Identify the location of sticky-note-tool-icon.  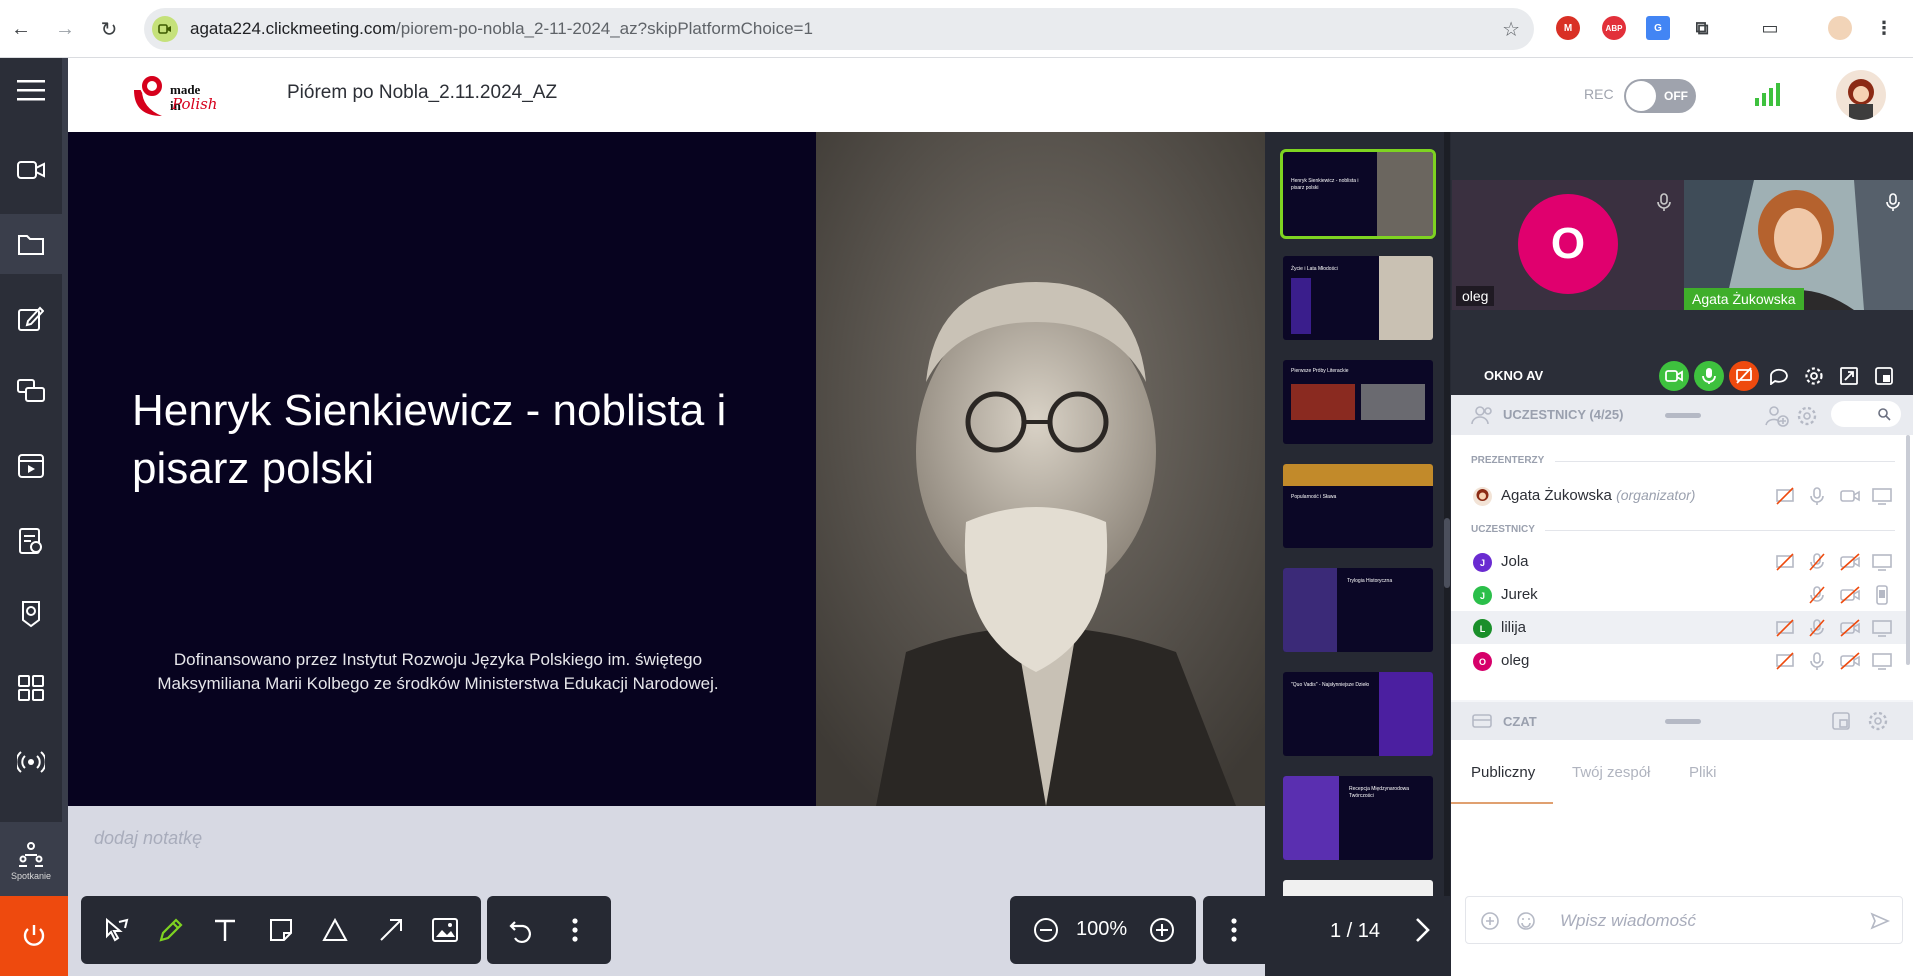
(281, 930).